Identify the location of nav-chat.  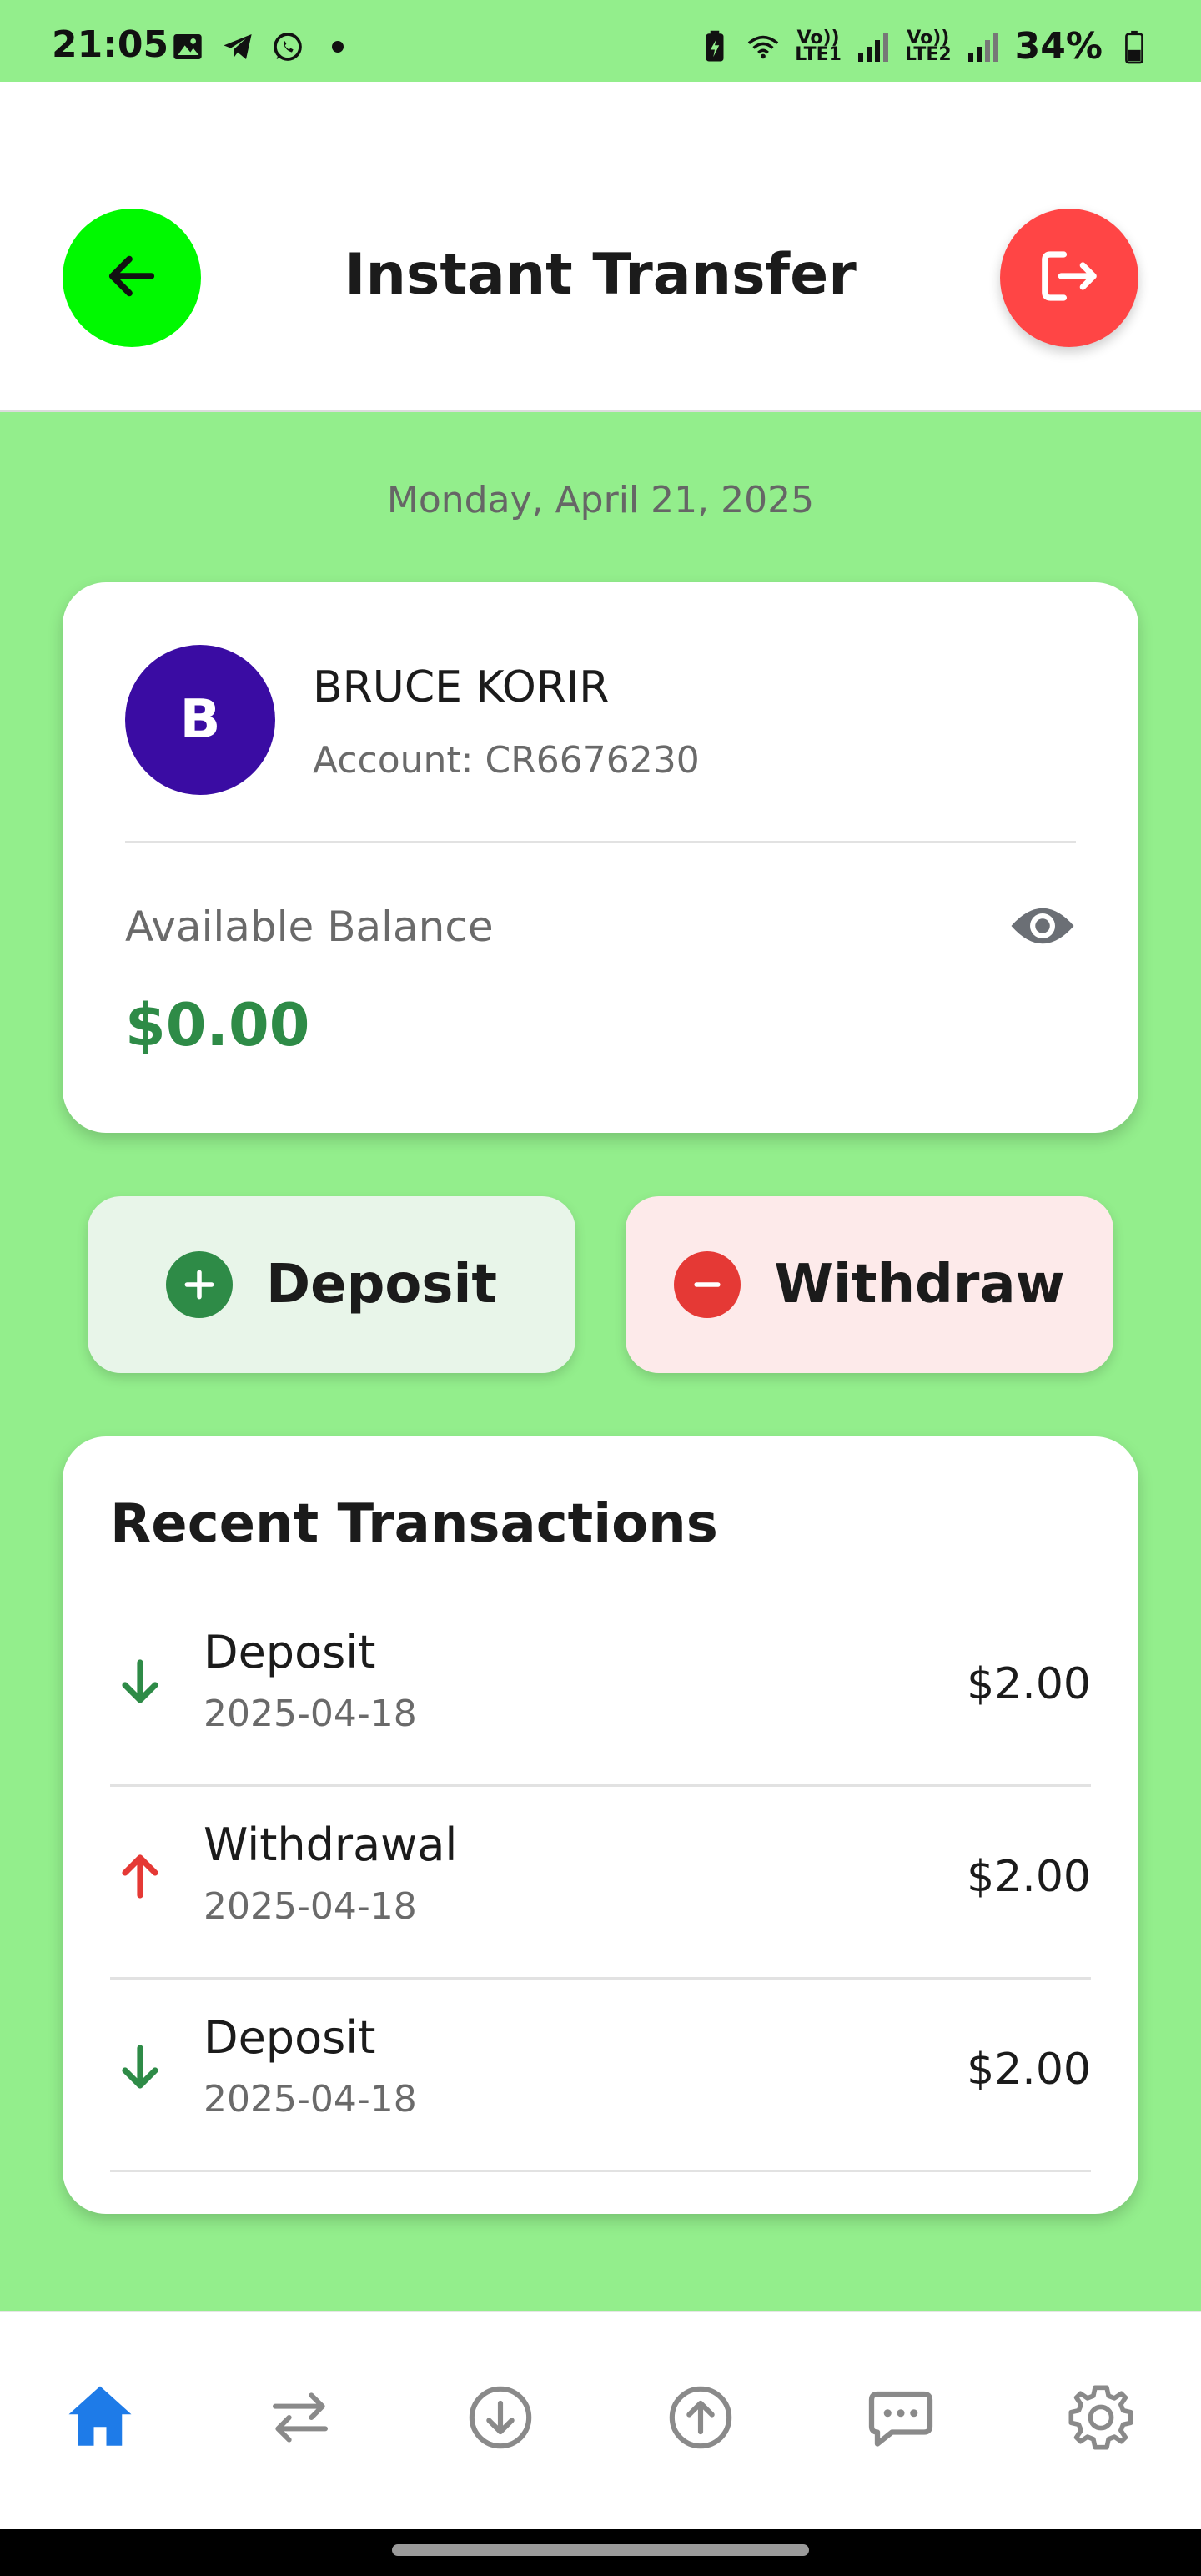
(901, 2419).